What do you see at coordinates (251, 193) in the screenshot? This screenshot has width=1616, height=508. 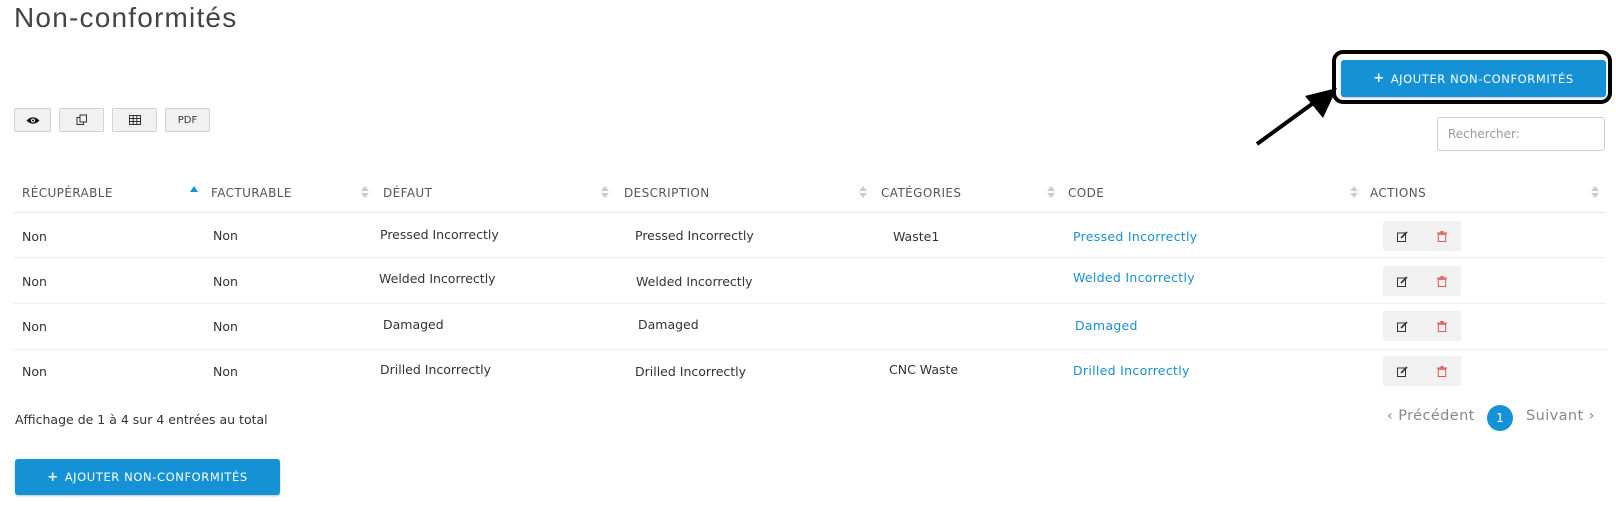 I see `column-header-facturable: FACTURABLE` at bounding box center [251, 193].